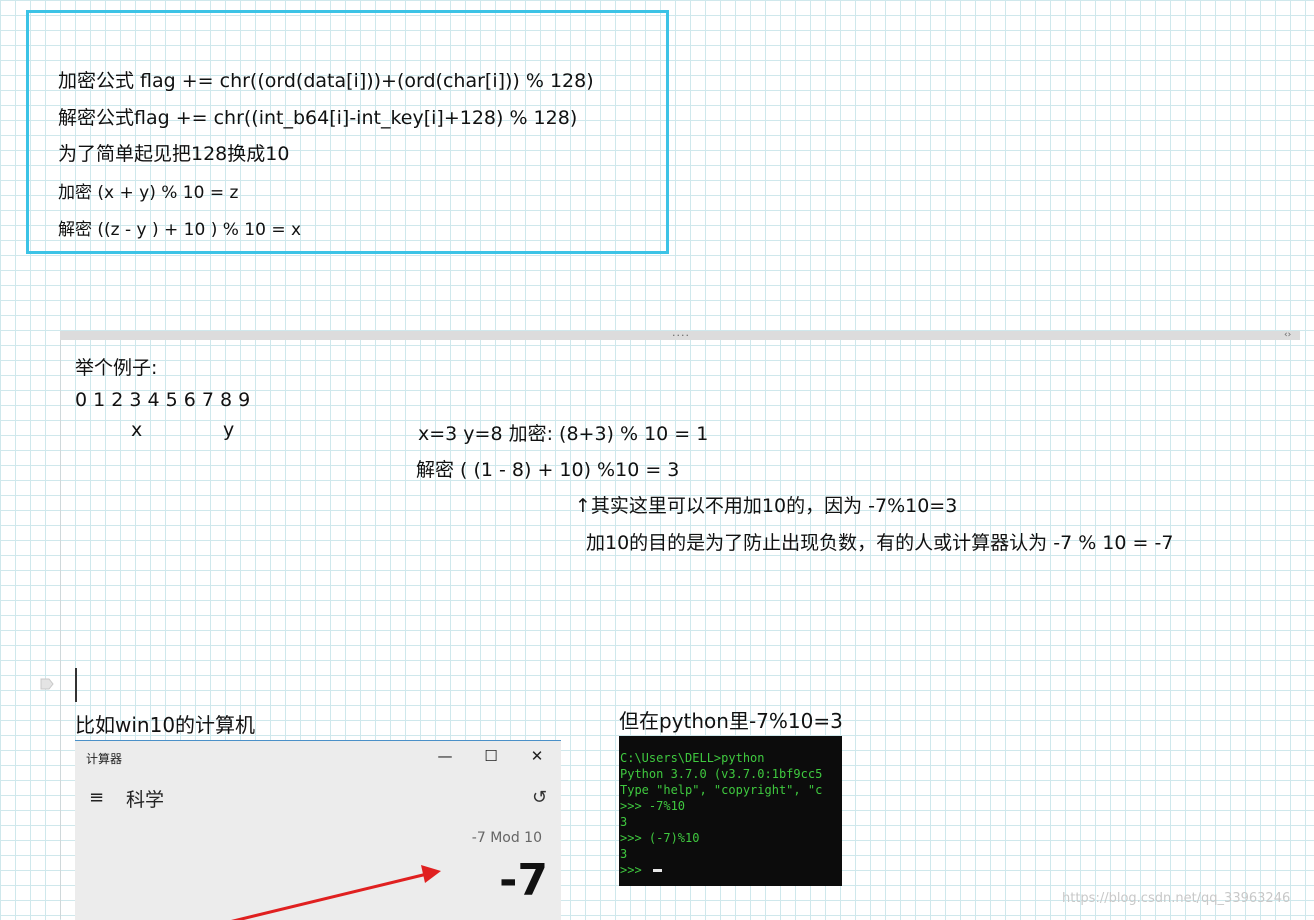 The width and height of the screenshot is (1314, 920). Describe the element at coordinates (681, 335) in the screenshot. I see `resize-handle-icon: ····` at that location.